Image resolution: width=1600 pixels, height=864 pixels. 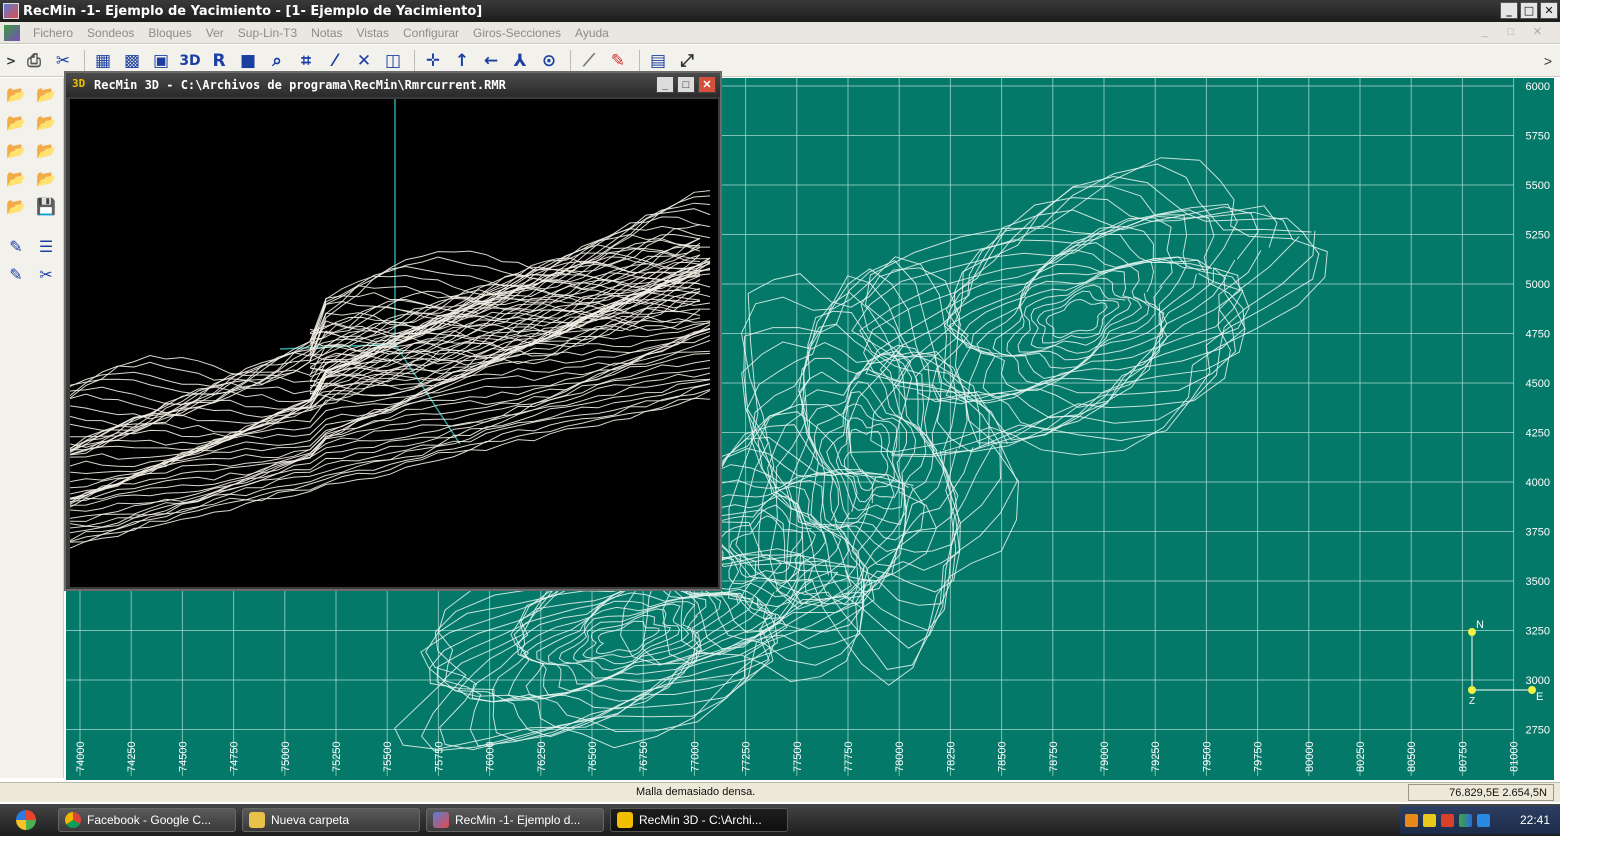 What do you see at coordinates (16, 247) in the screenshot?
I see `edit-lines-icon: ✎` at bounding box center [16, 247].